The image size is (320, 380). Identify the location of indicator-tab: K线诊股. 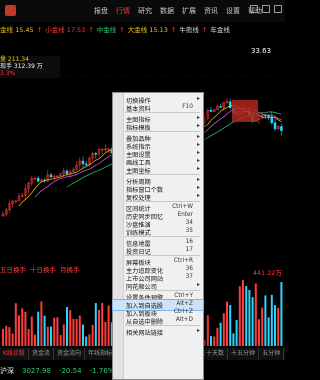
(14, 354).